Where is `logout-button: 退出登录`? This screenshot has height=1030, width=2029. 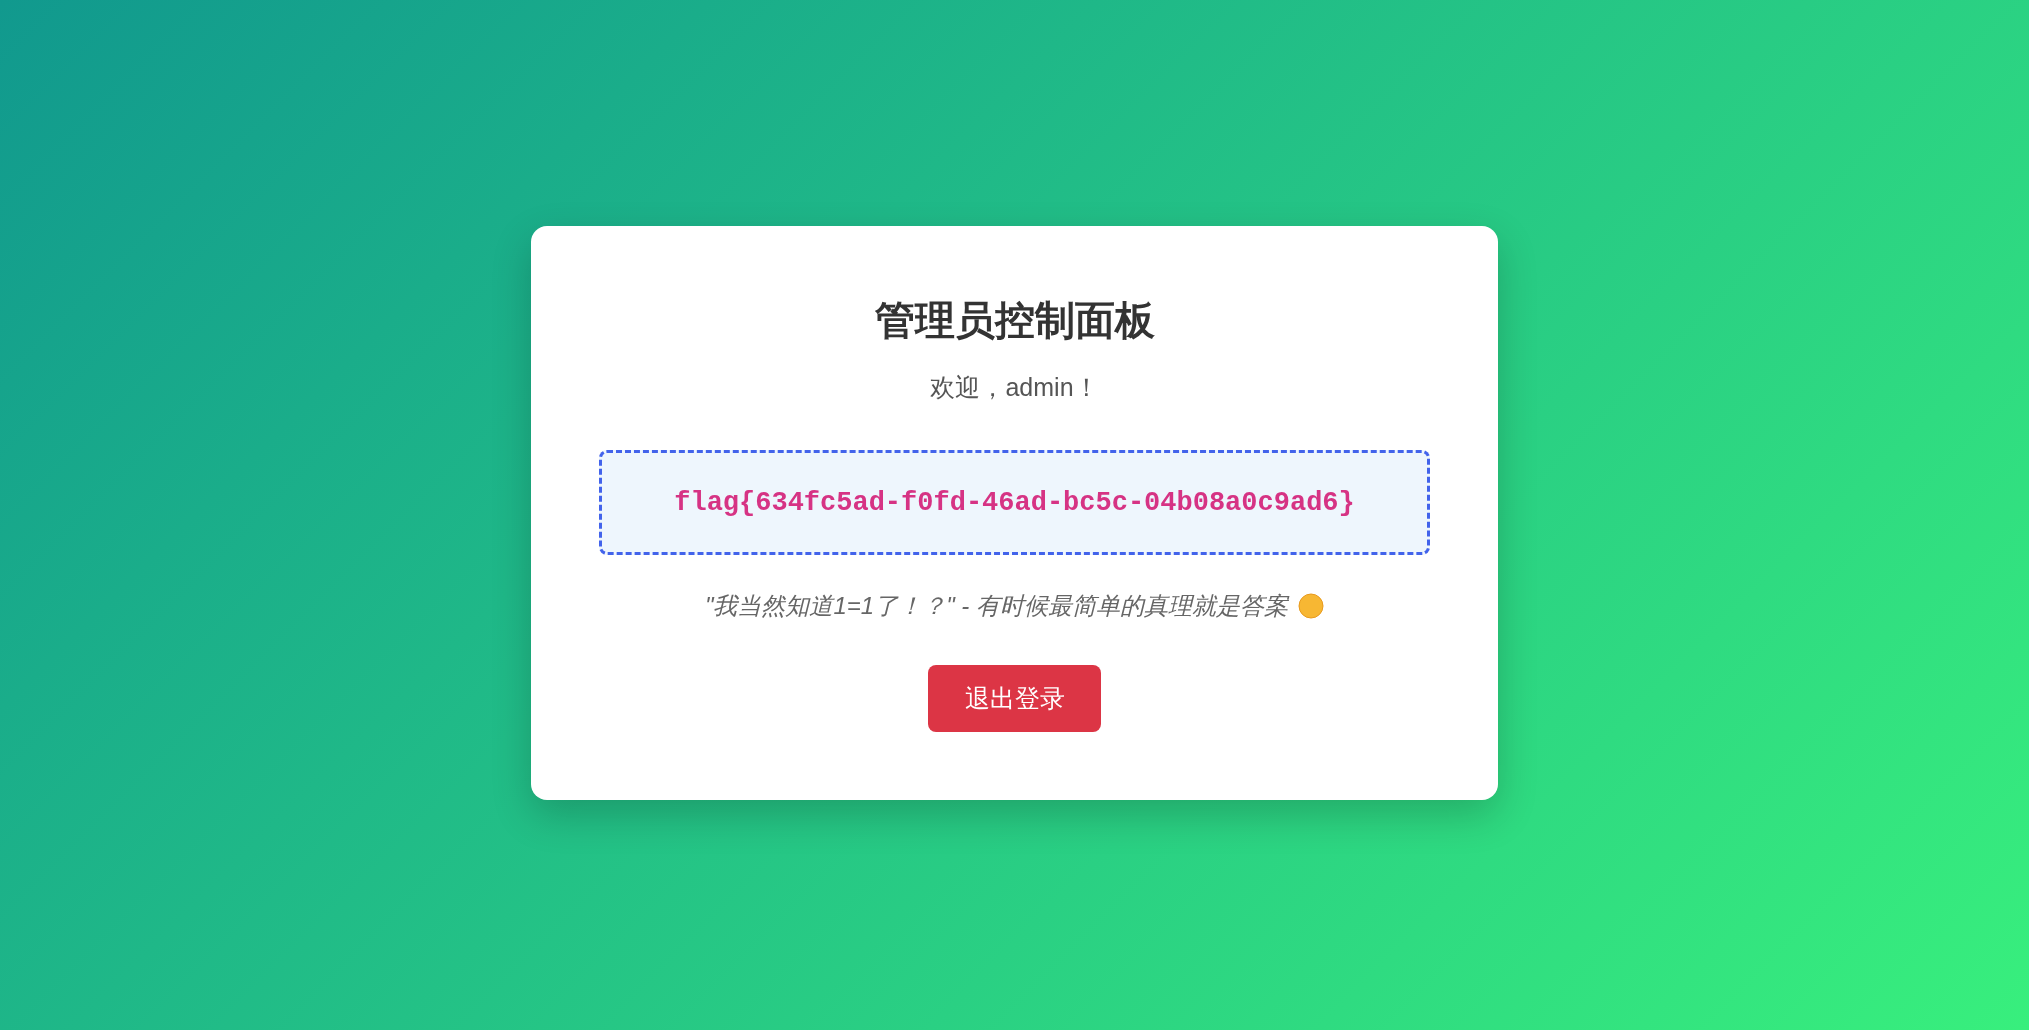 logout-button: 退出登录 is located at coordinates (1014, 698).